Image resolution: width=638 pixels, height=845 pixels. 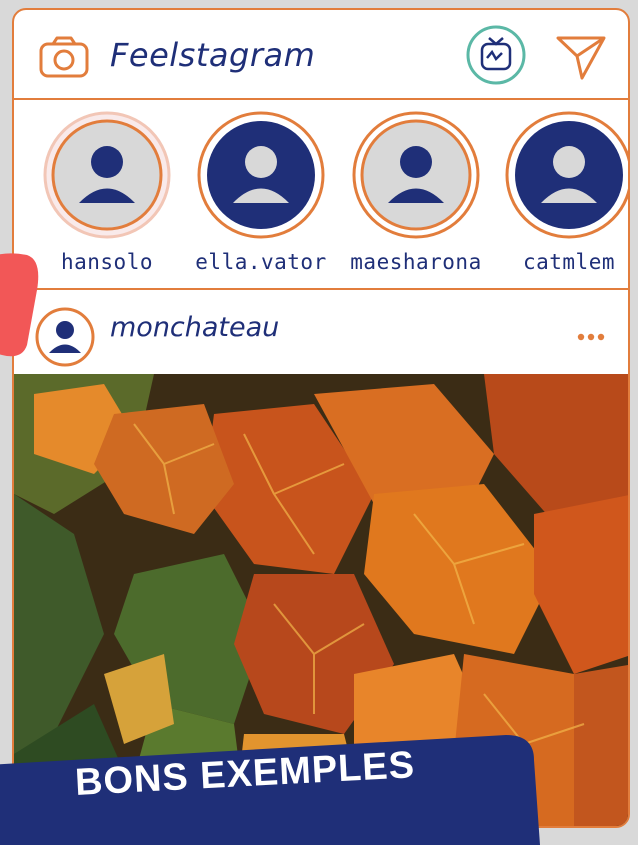 I want to click on camera-icon, so click(x=64, y=58).